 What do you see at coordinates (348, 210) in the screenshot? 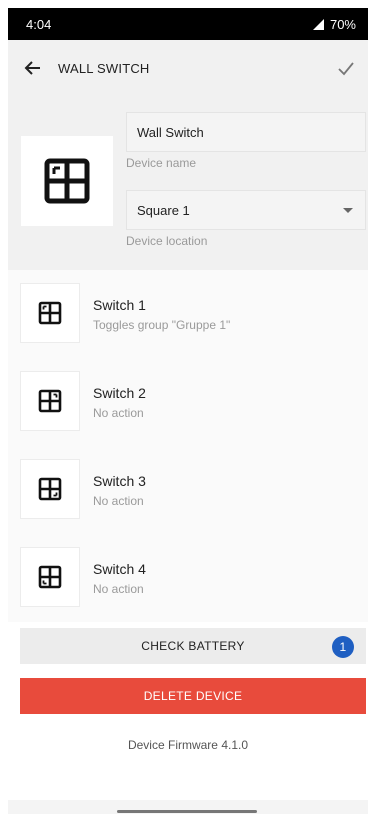
I see `dropdown-arrow-icon` at bounding box center [348, 210].